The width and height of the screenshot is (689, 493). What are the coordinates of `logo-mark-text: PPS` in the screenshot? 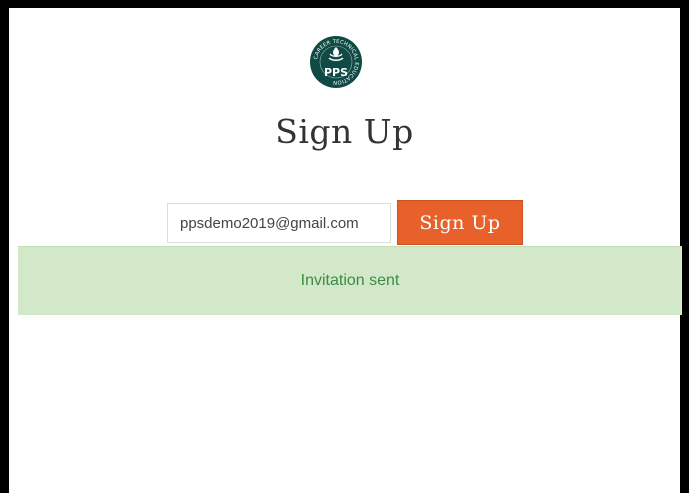 It's located at (336, 72).